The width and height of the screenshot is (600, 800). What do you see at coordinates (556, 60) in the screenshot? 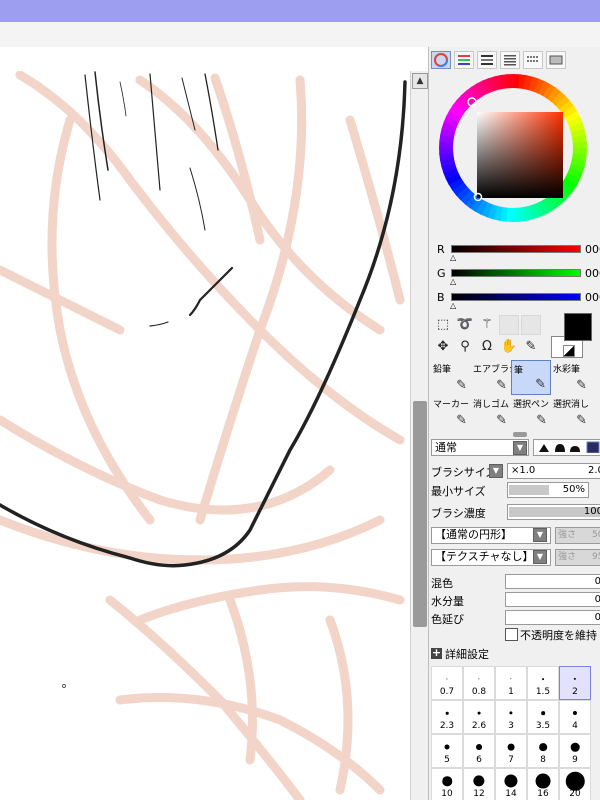
I see `scratchpad-tab` at bounding box center [556, 60].